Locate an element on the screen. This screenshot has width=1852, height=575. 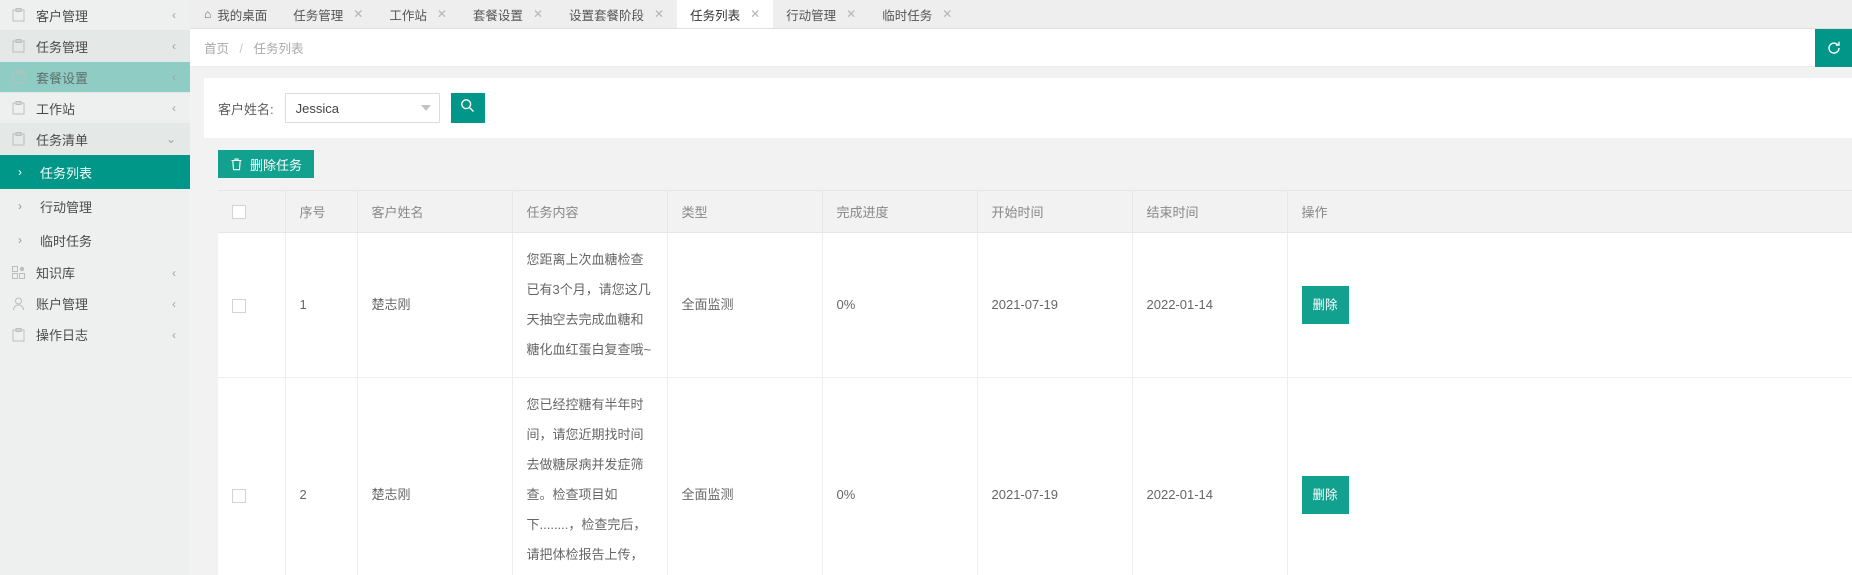
tab-package-settings: 套餐设置 ✕ is located at coordinates (507, 14).